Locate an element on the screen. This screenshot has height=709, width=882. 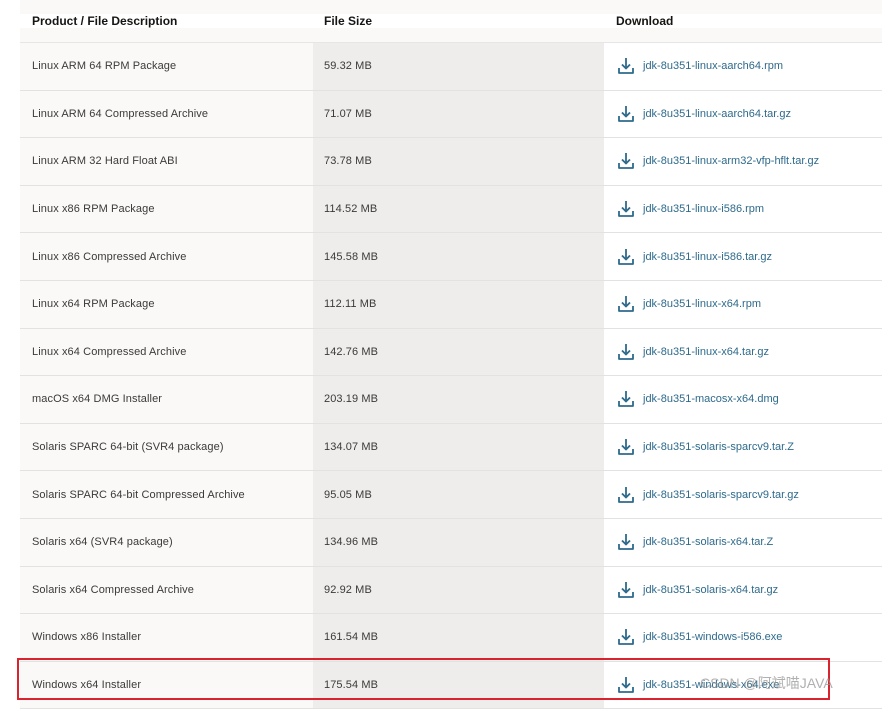
download-filename: jdk-8u351-linux-i586.tar.gz is located at coordinates (707, 257).